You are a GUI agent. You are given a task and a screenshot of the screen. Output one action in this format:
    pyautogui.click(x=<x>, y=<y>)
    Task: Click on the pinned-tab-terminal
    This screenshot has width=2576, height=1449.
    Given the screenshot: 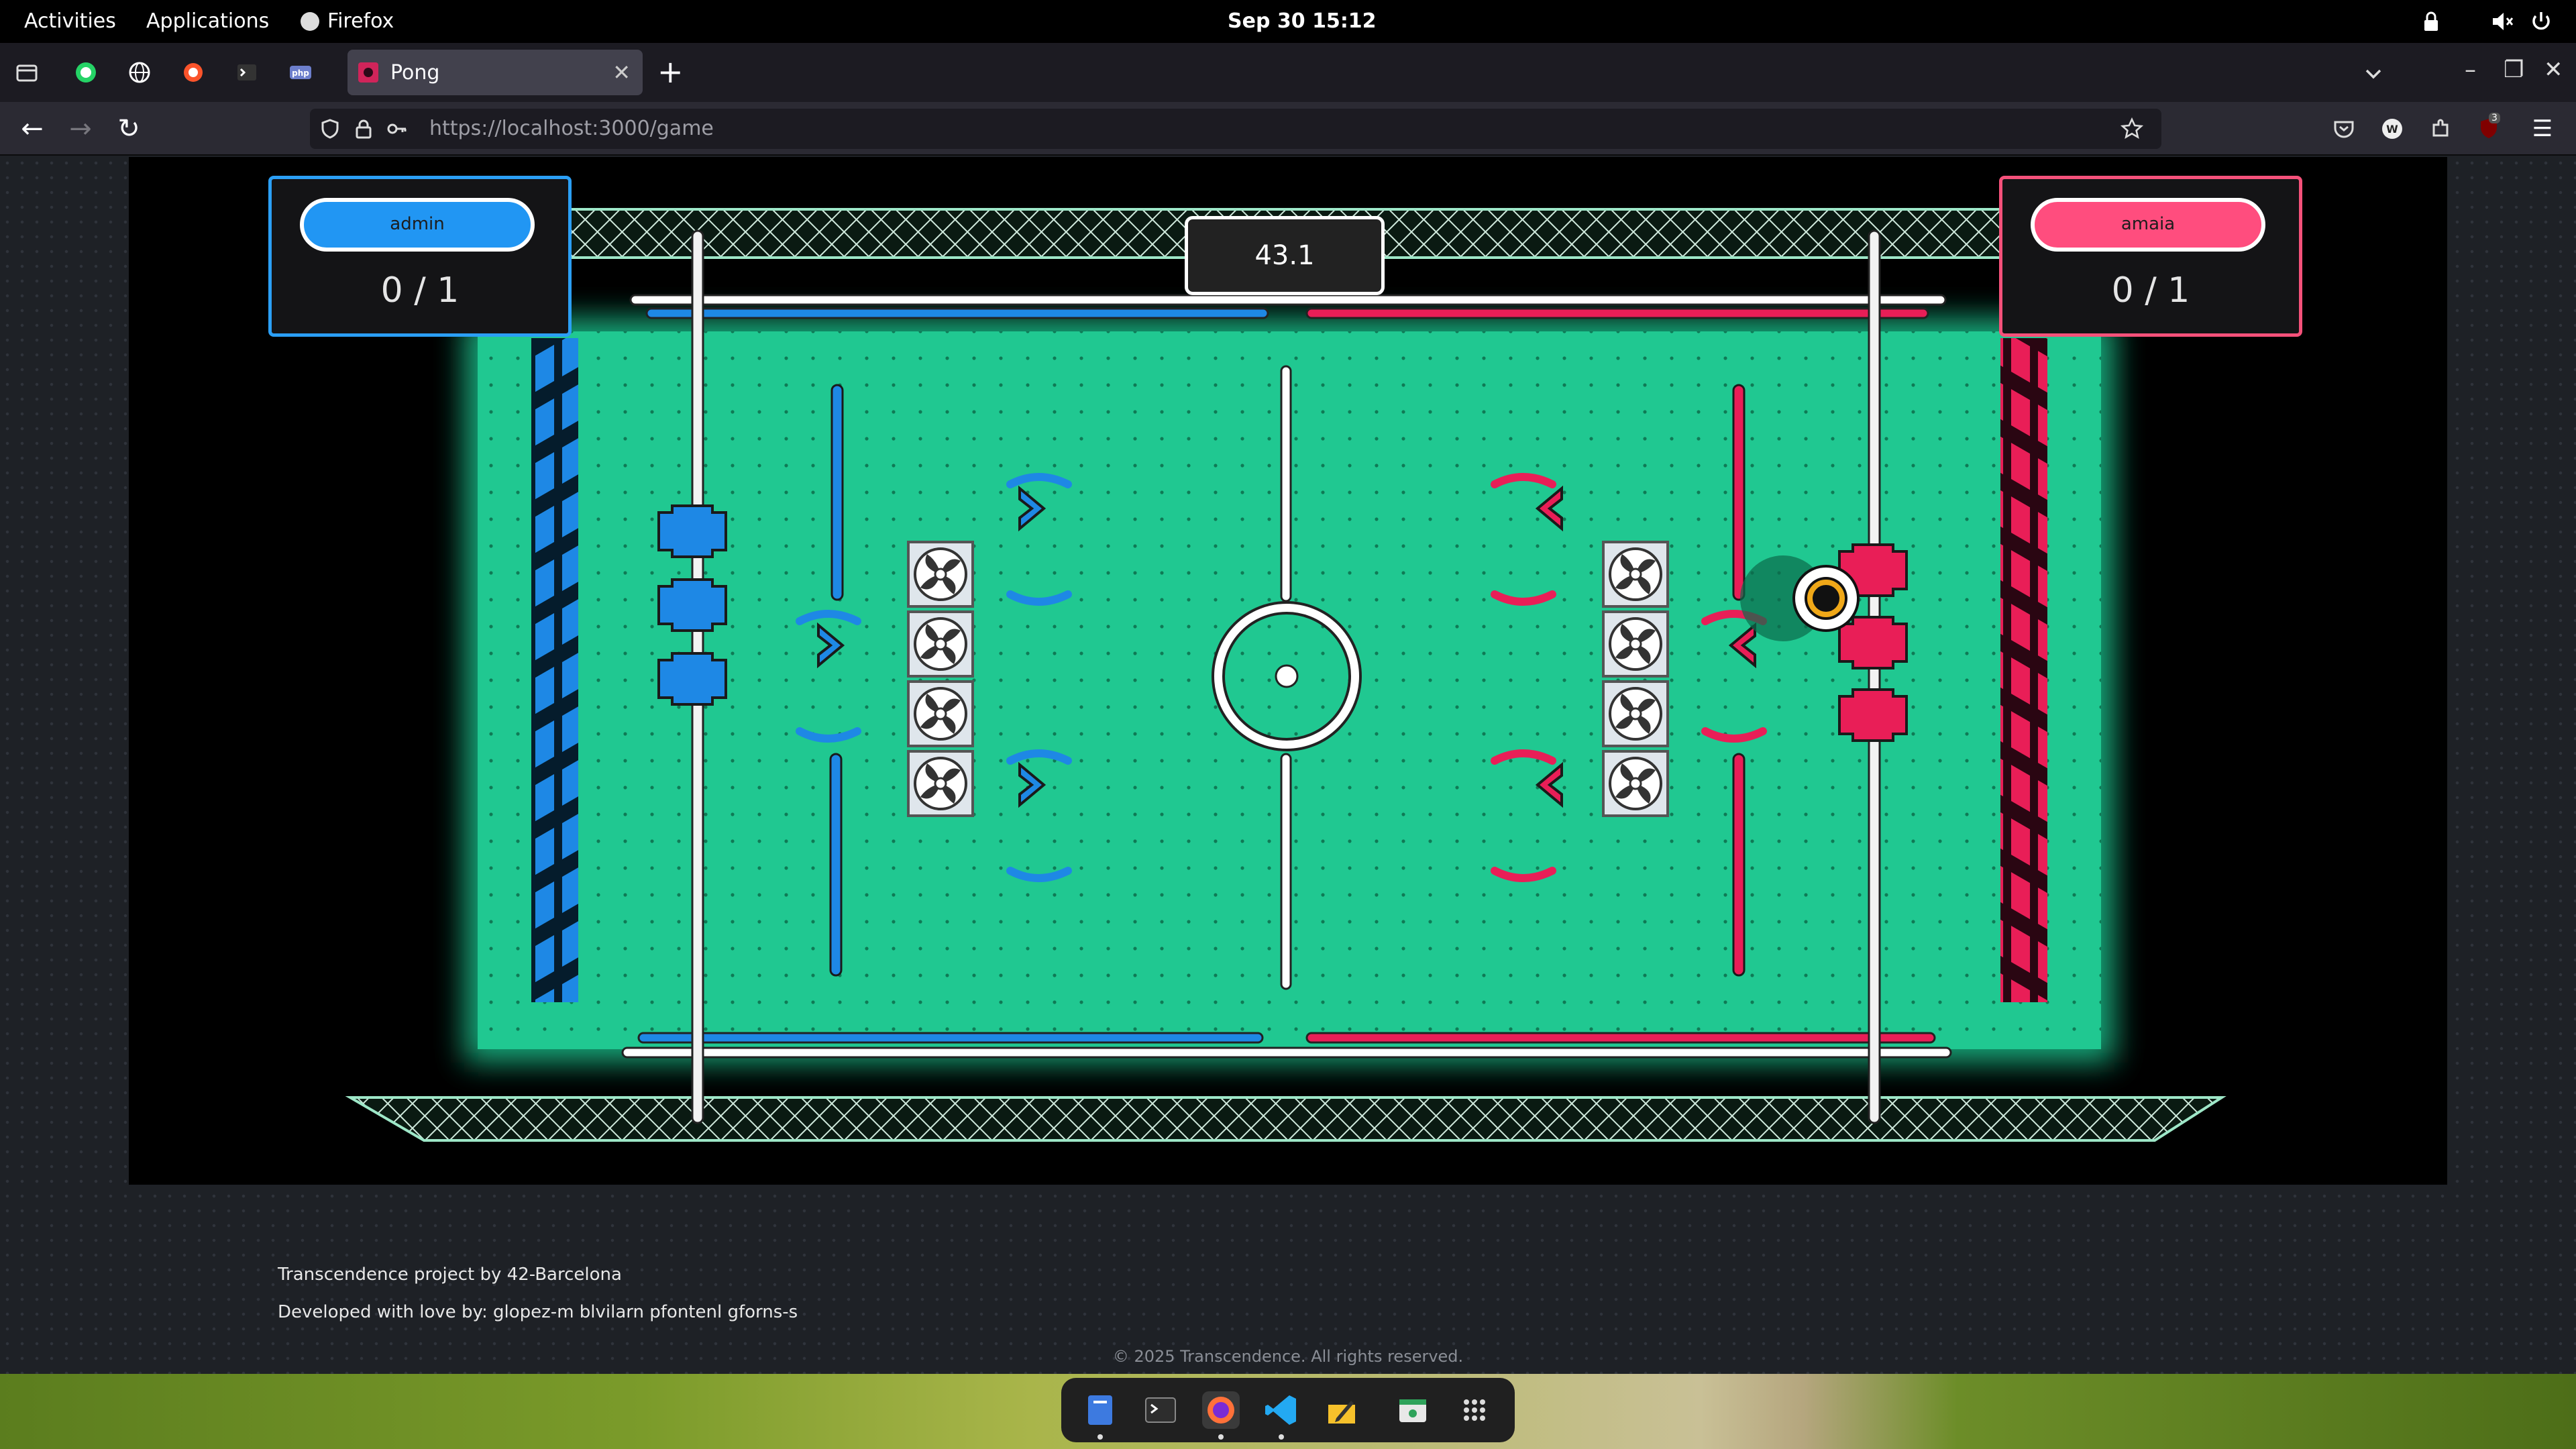 What is the action you would take?
    pyautogui.click(x=247, y=72)
    